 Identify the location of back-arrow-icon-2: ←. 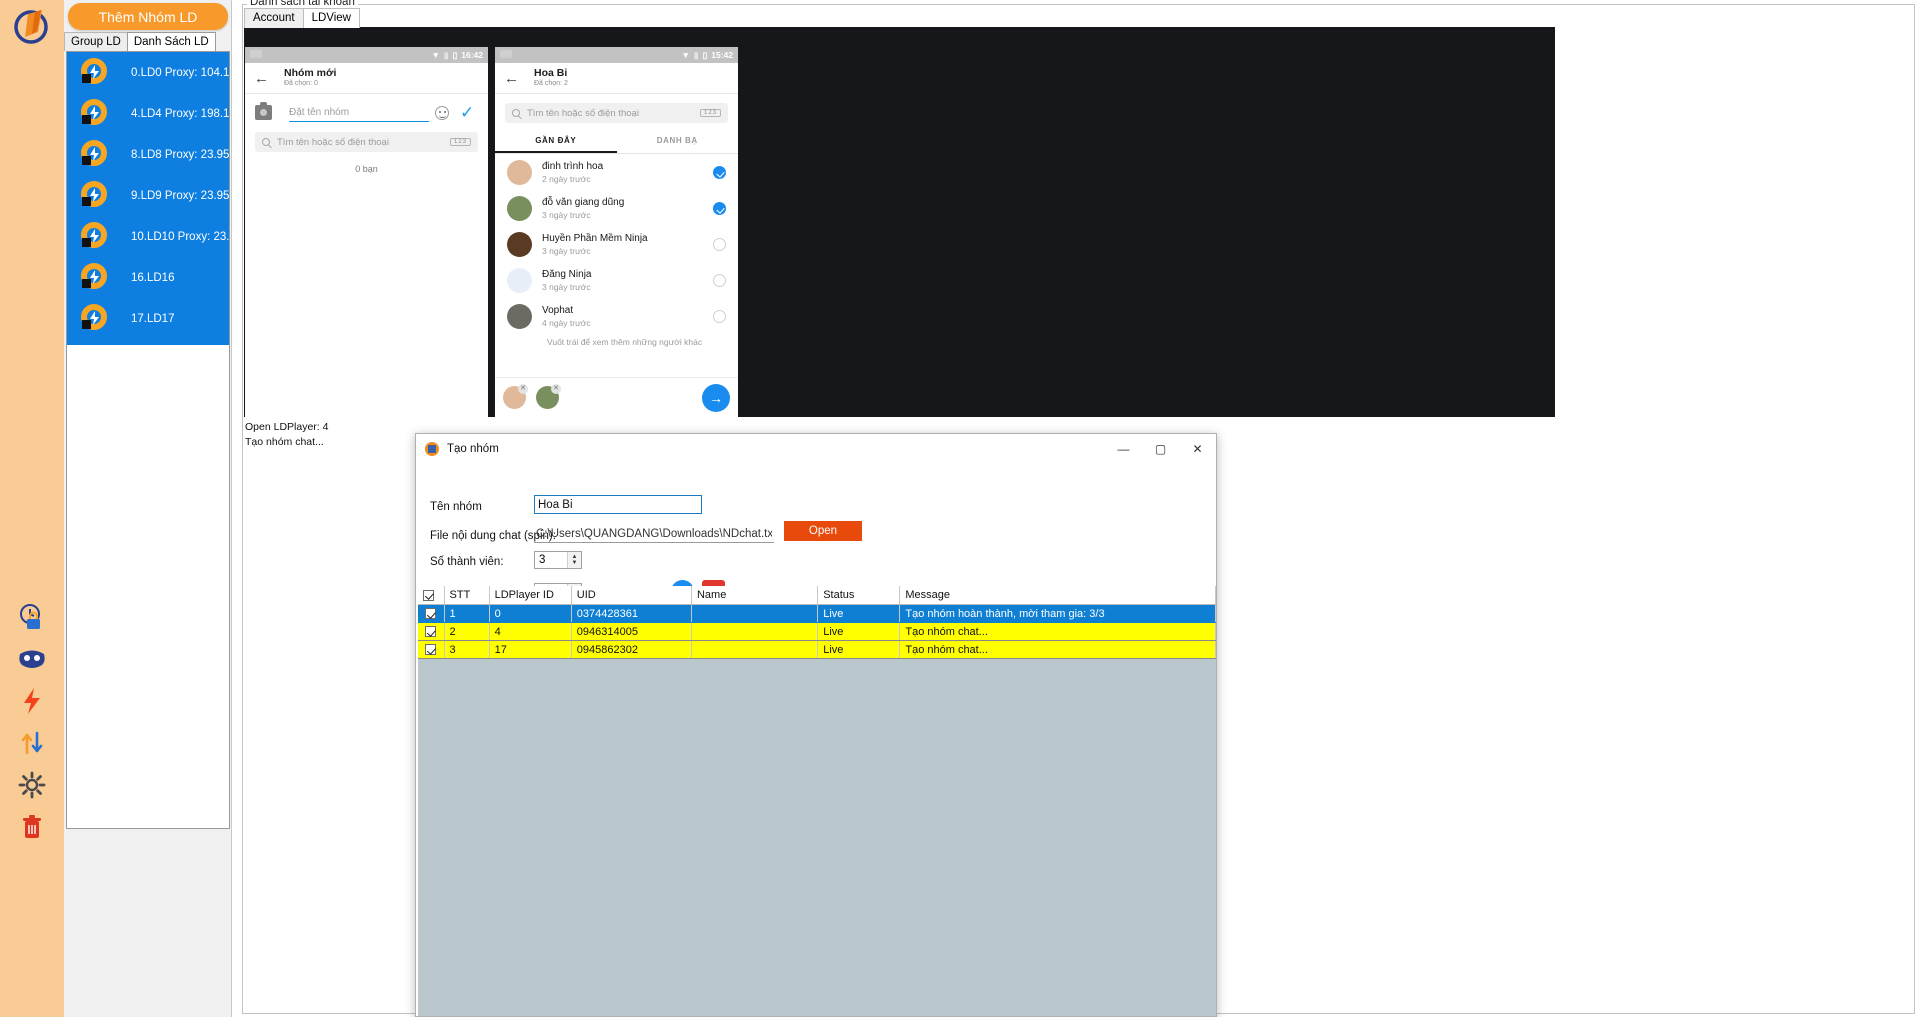
(512, 78).